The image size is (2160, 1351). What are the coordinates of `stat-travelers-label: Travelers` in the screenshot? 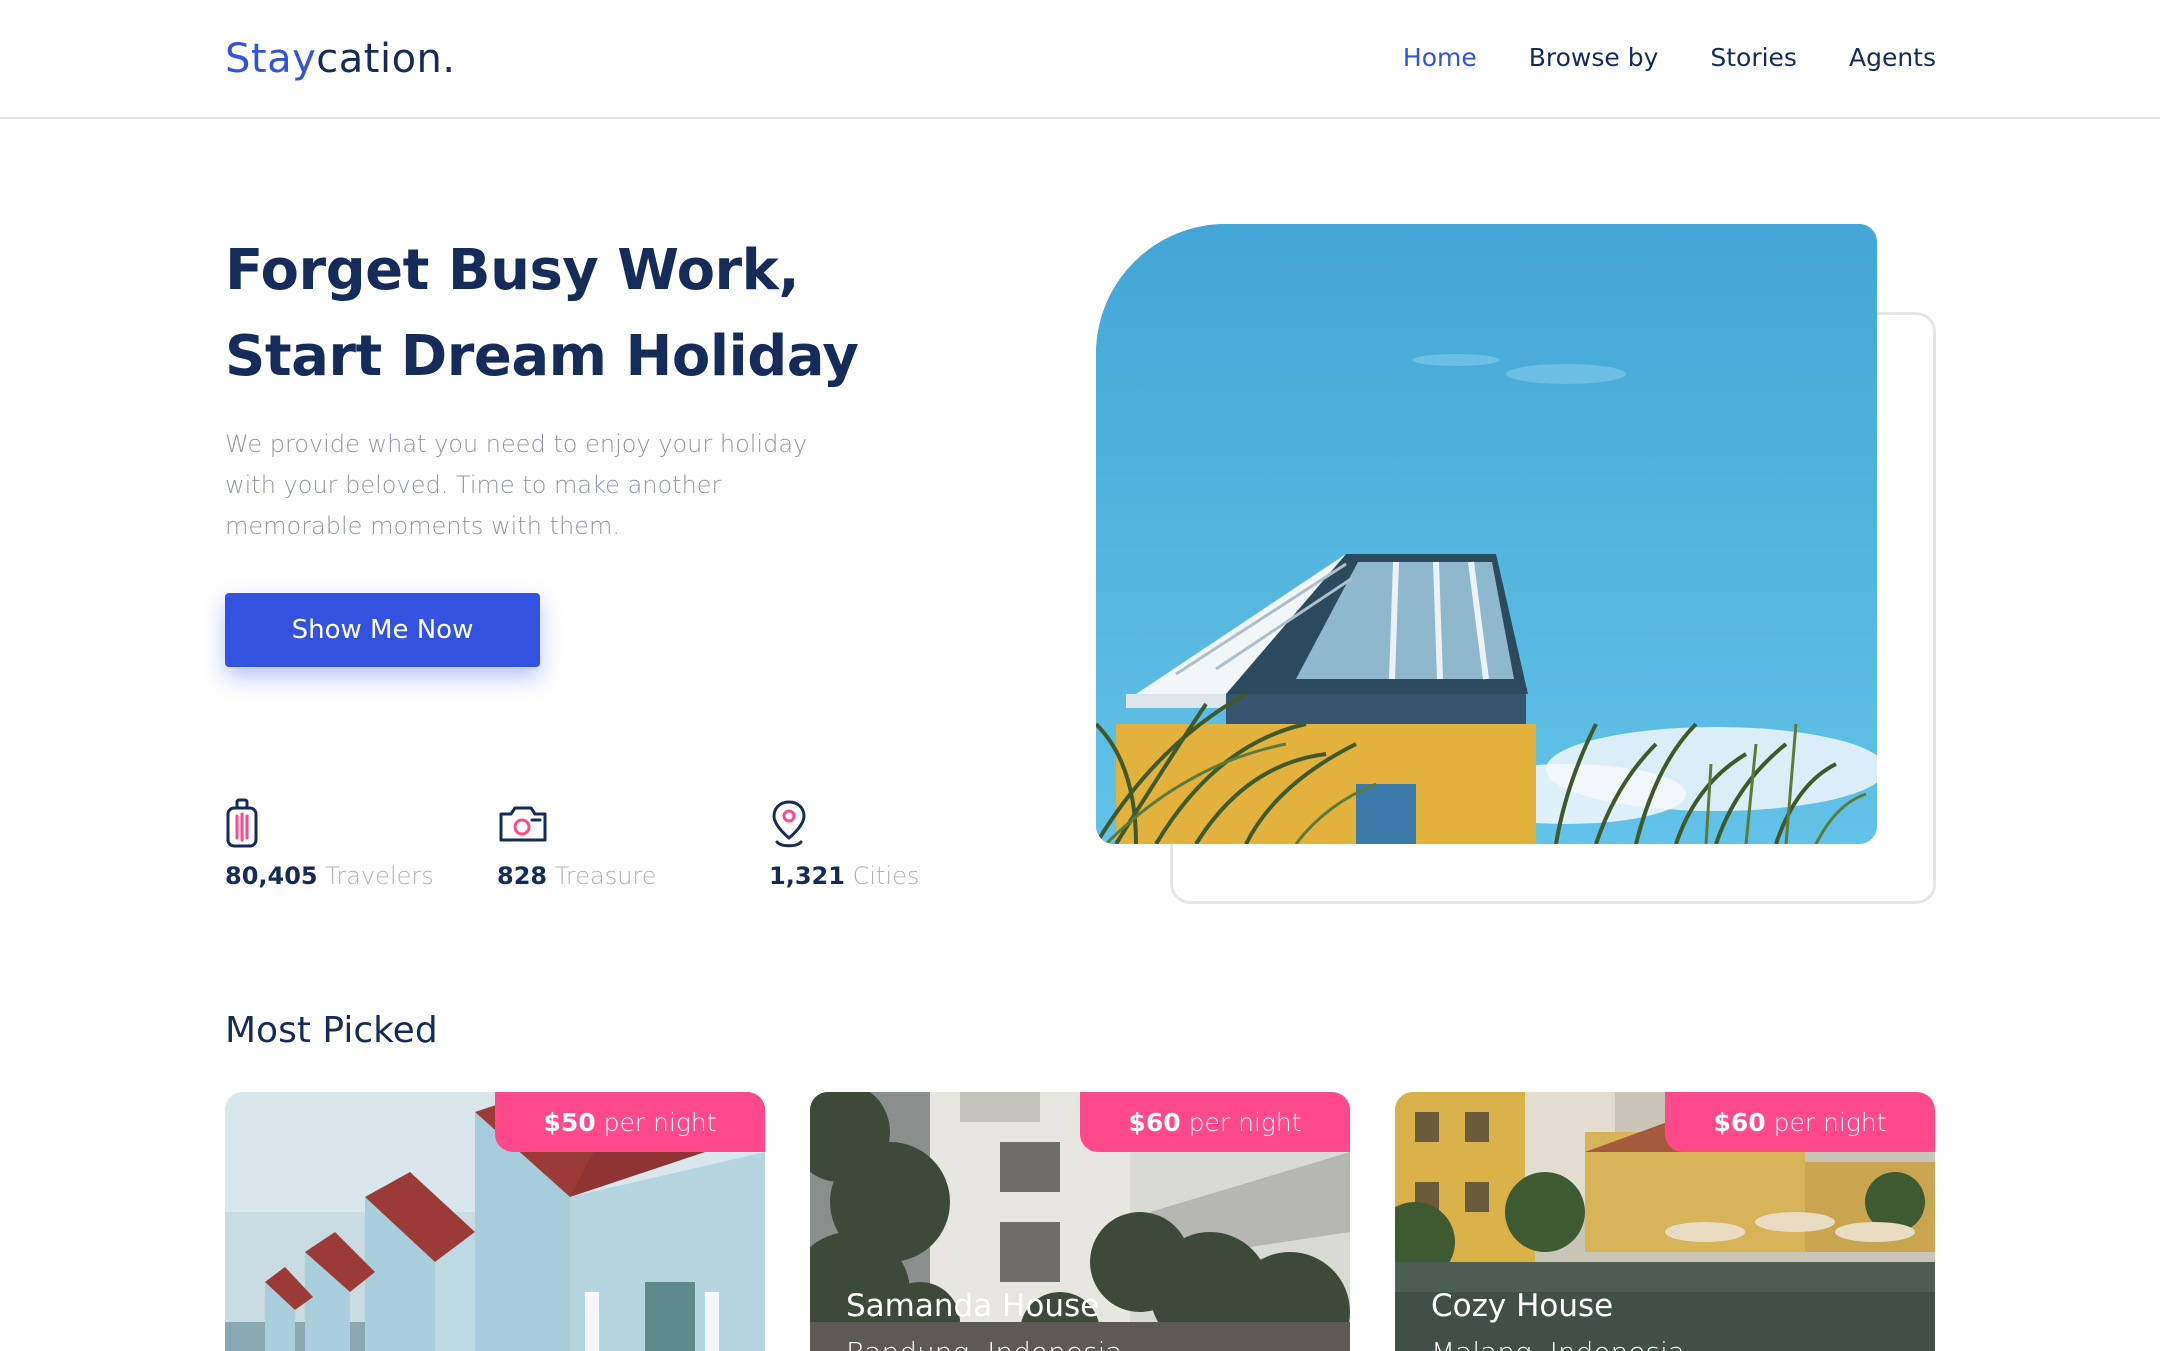 It's located at (379, 876).